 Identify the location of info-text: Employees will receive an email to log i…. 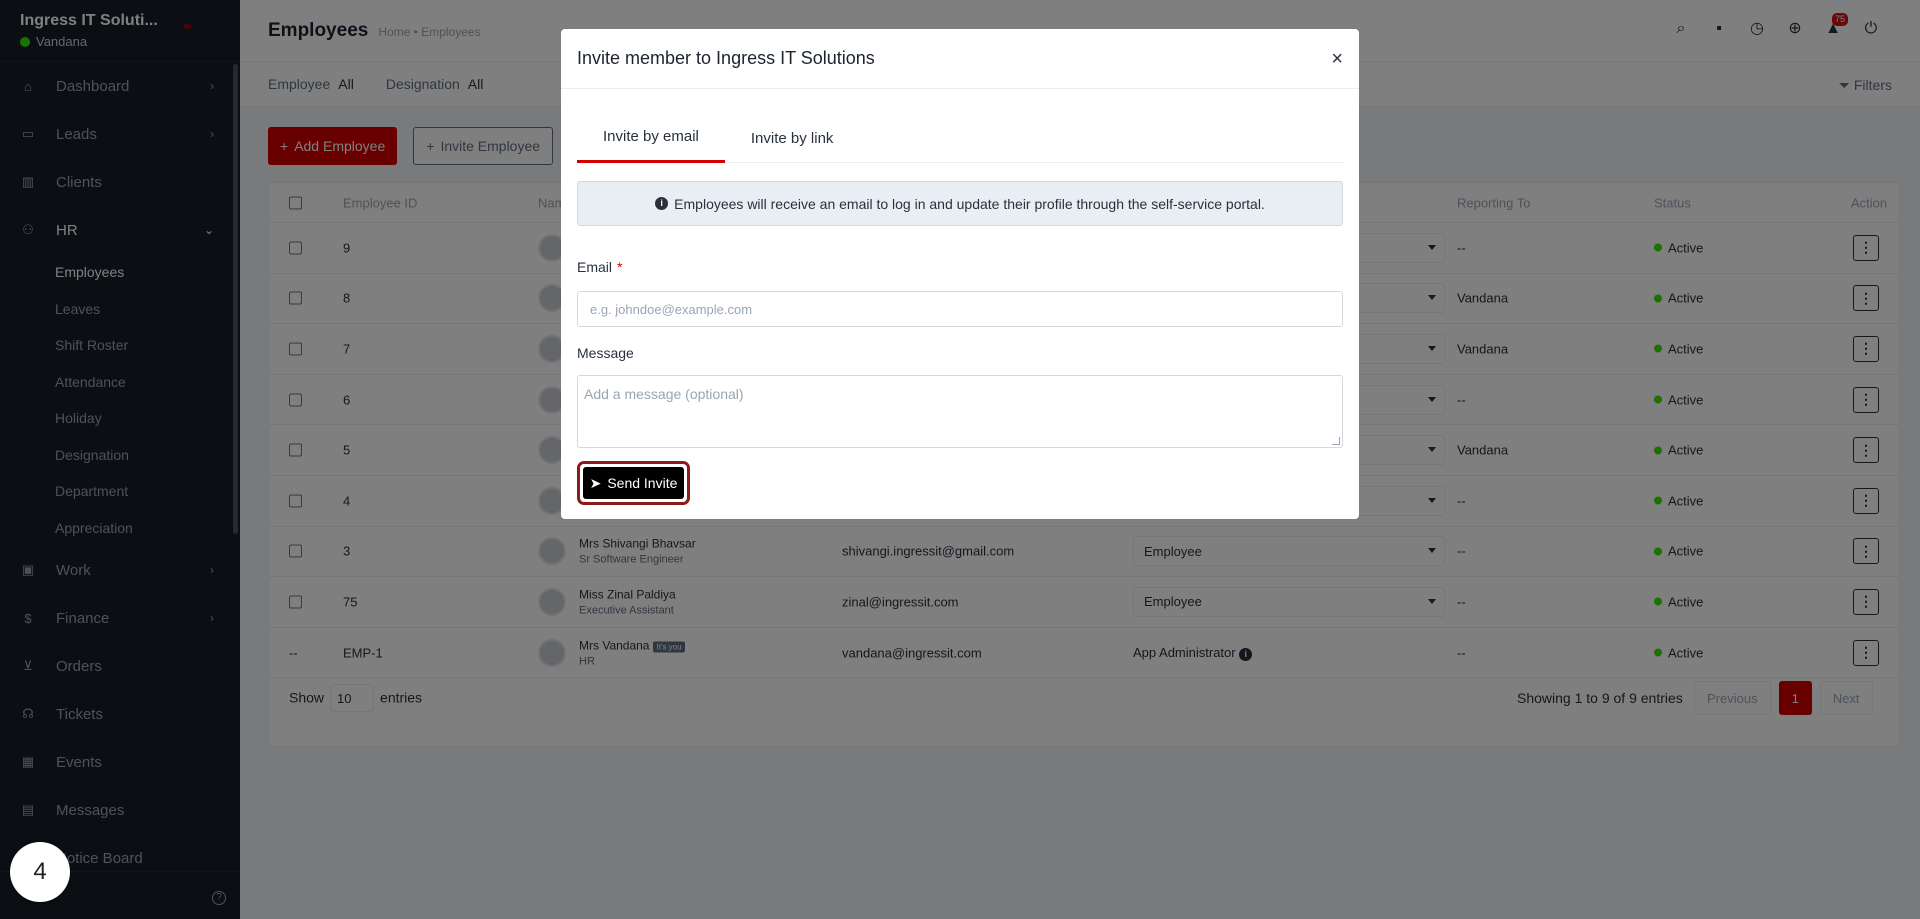
(969, 203).